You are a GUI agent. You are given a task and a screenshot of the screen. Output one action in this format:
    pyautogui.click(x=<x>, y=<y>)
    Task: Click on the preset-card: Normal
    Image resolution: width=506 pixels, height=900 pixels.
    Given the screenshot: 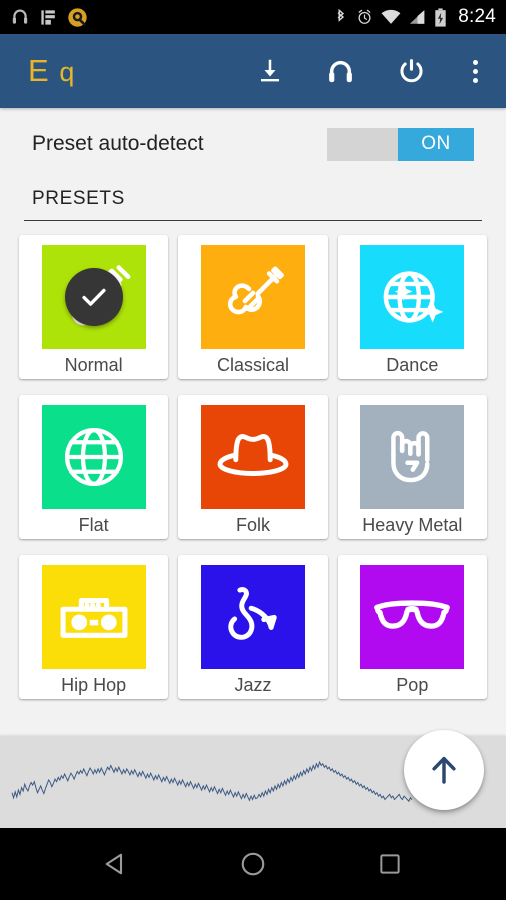 What is the action you would take?
    pyautogui.click(x=94, y=307)
    